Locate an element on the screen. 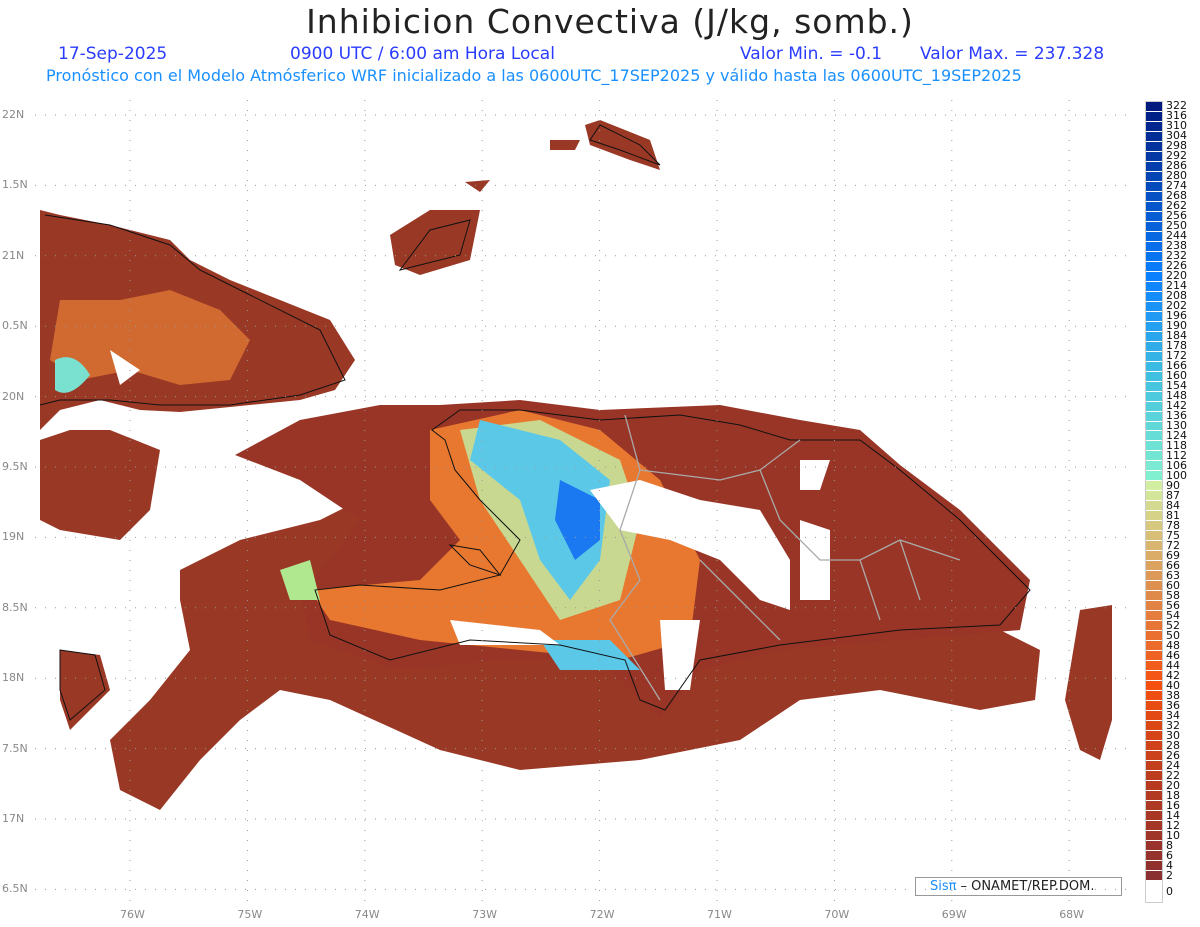 The width and height of the screenshot is (1200, 927). lat-label: 17N is located at coordinates (13, 818).